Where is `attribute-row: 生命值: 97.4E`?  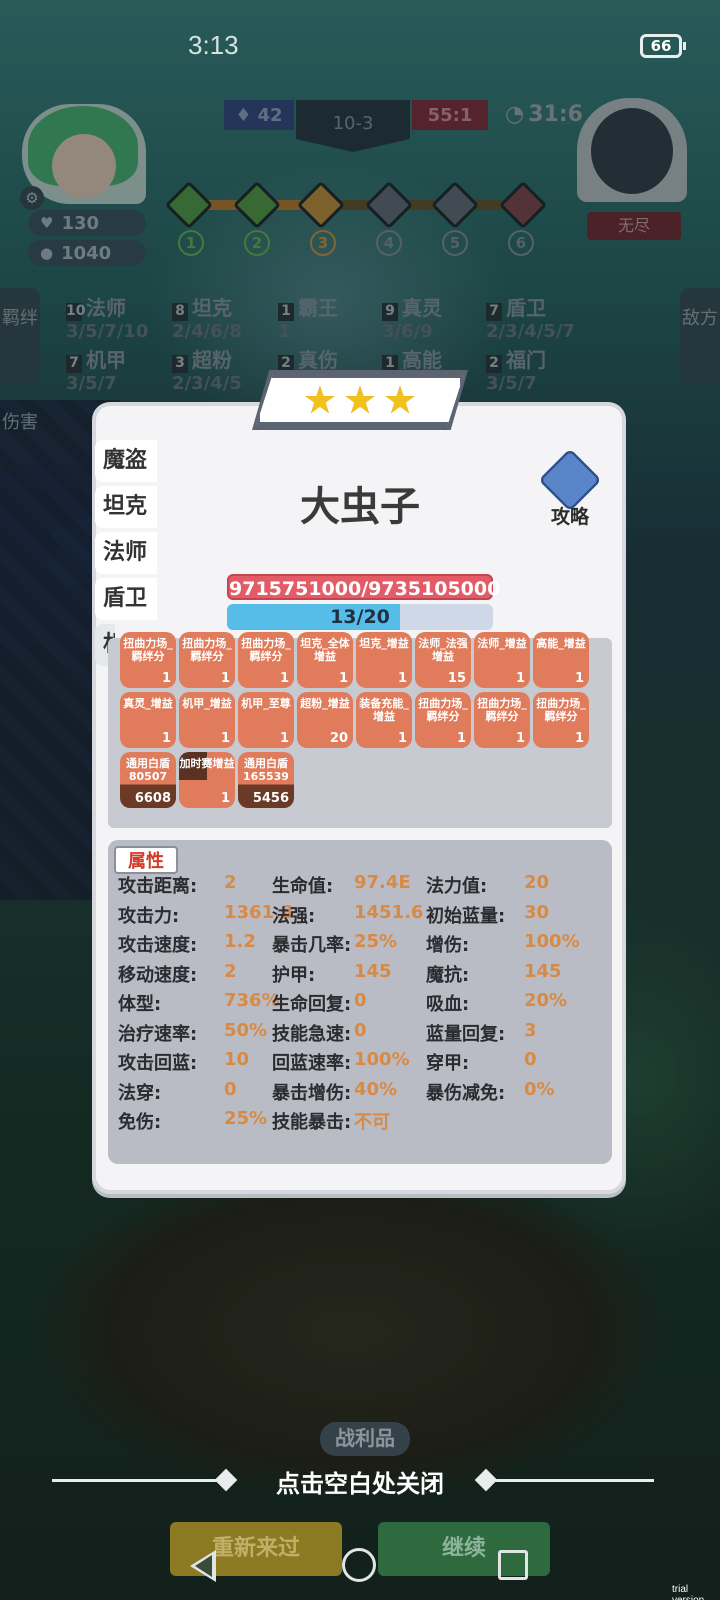
attribute-row: 生命值: 97.4E is located at coordinates (341, 885).